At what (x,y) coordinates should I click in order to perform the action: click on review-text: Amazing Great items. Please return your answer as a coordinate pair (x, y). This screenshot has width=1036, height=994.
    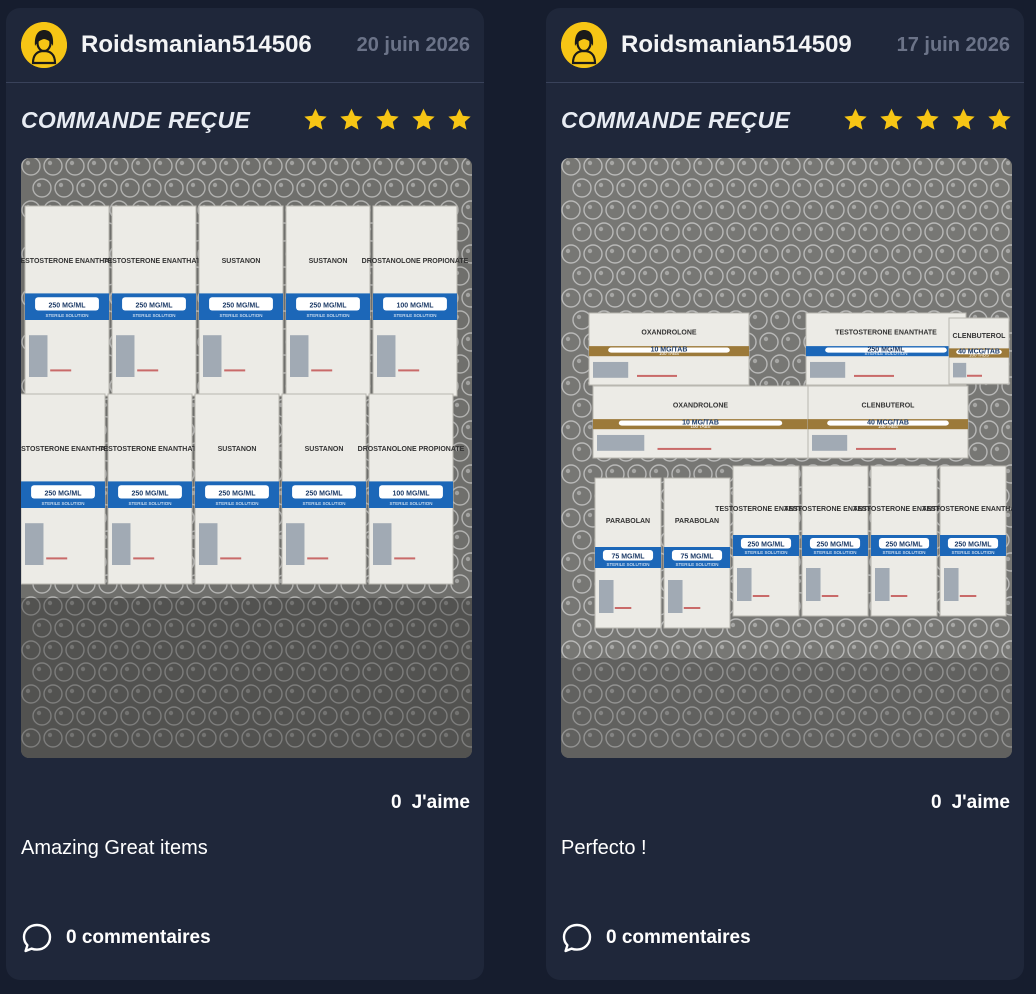
    Looking at the image, I should click on (114, 848).